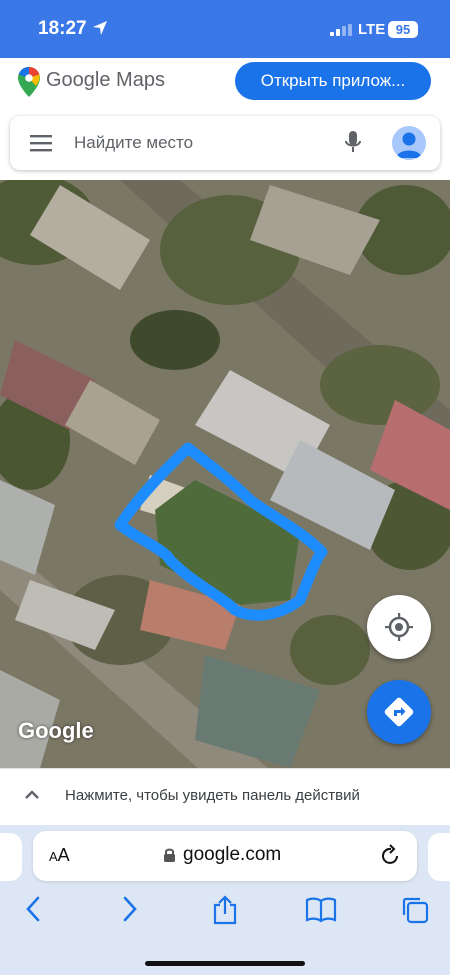 This screenshot has height=975, width=450. What do you see at coordinates (341, 32) in the screenshot?
I see `signal-icon` at bounding box center [341, 32].